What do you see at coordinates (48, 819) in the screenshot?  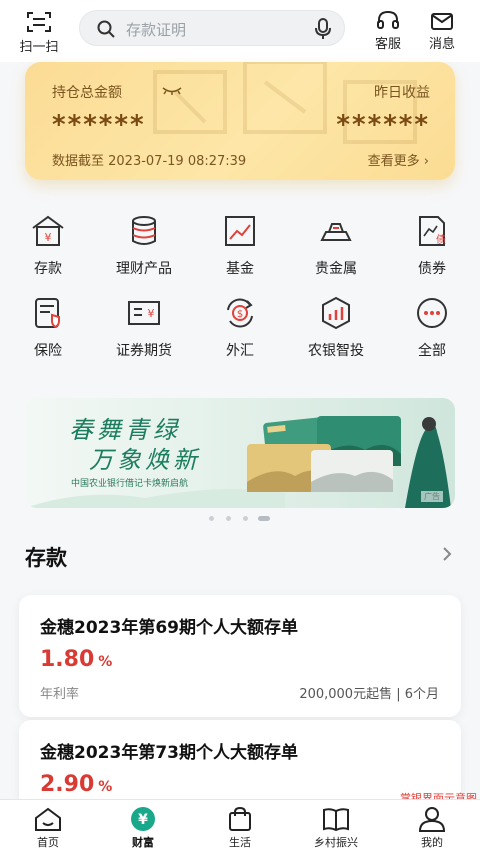 I see `home-icon` at bounding box center [48, 819].